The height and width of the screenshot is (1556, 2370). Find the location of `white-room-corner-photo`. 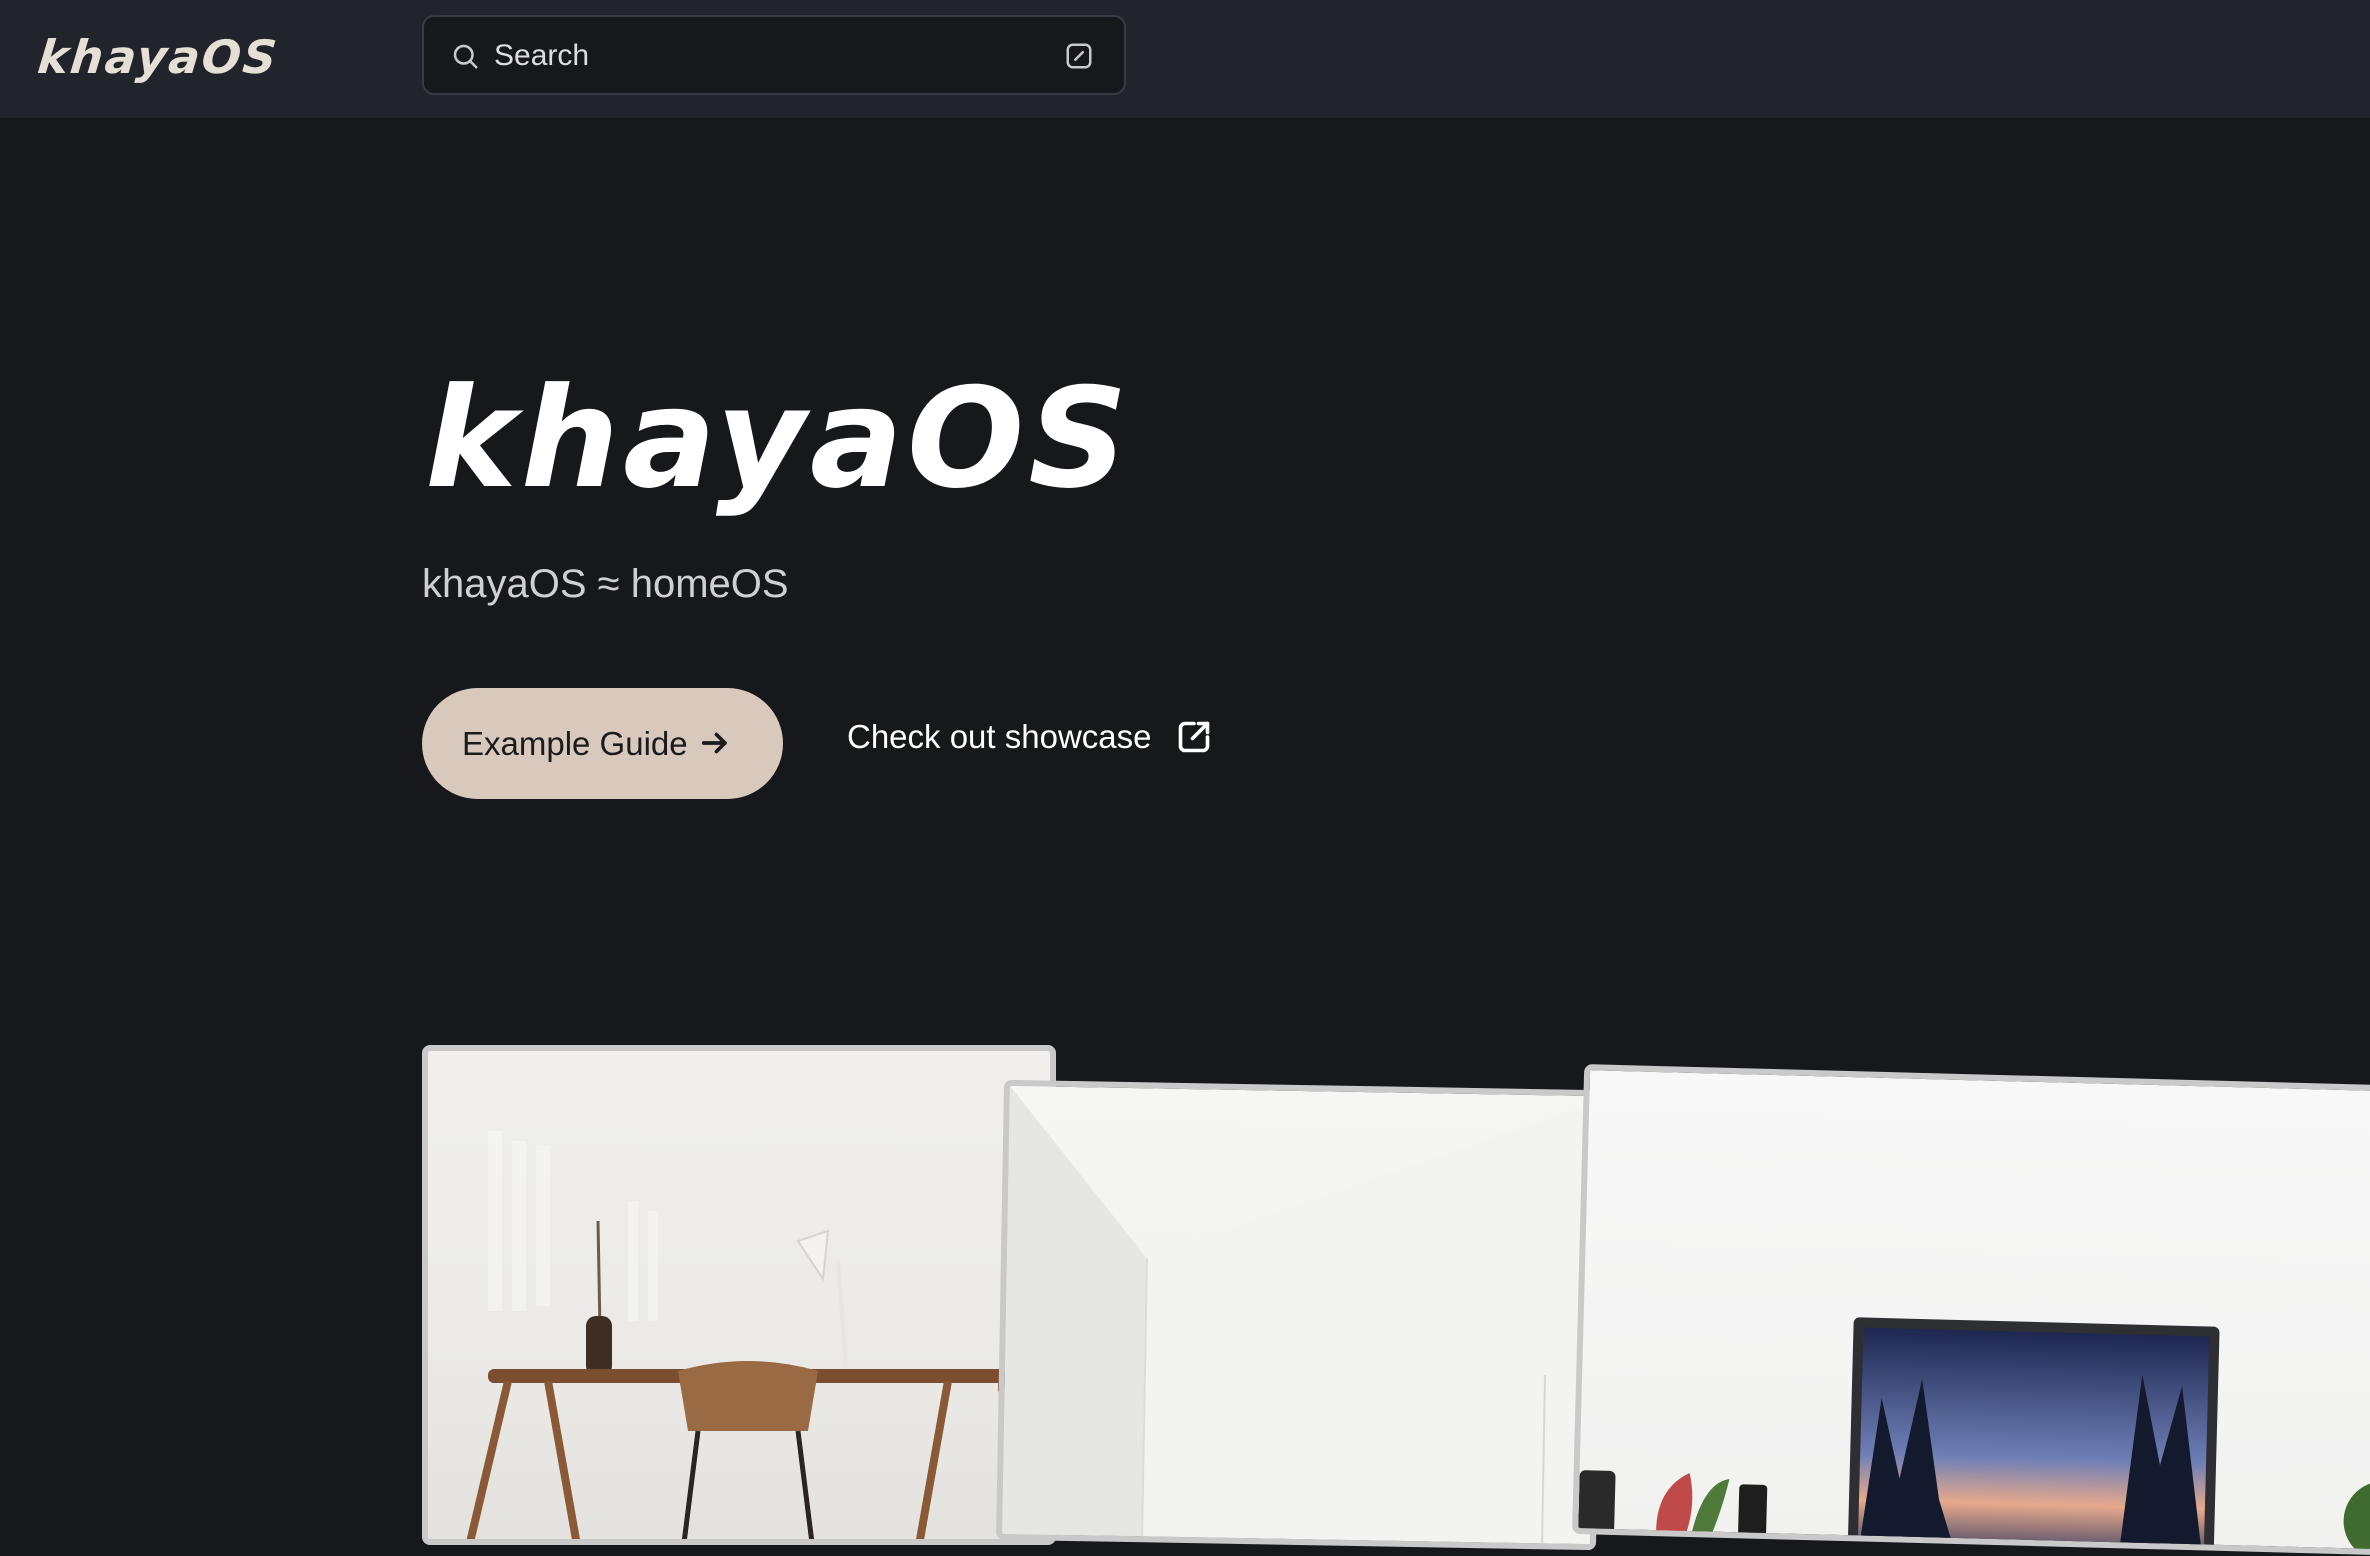

white-room-corner-photo is located at coordinates (1300, 1315).